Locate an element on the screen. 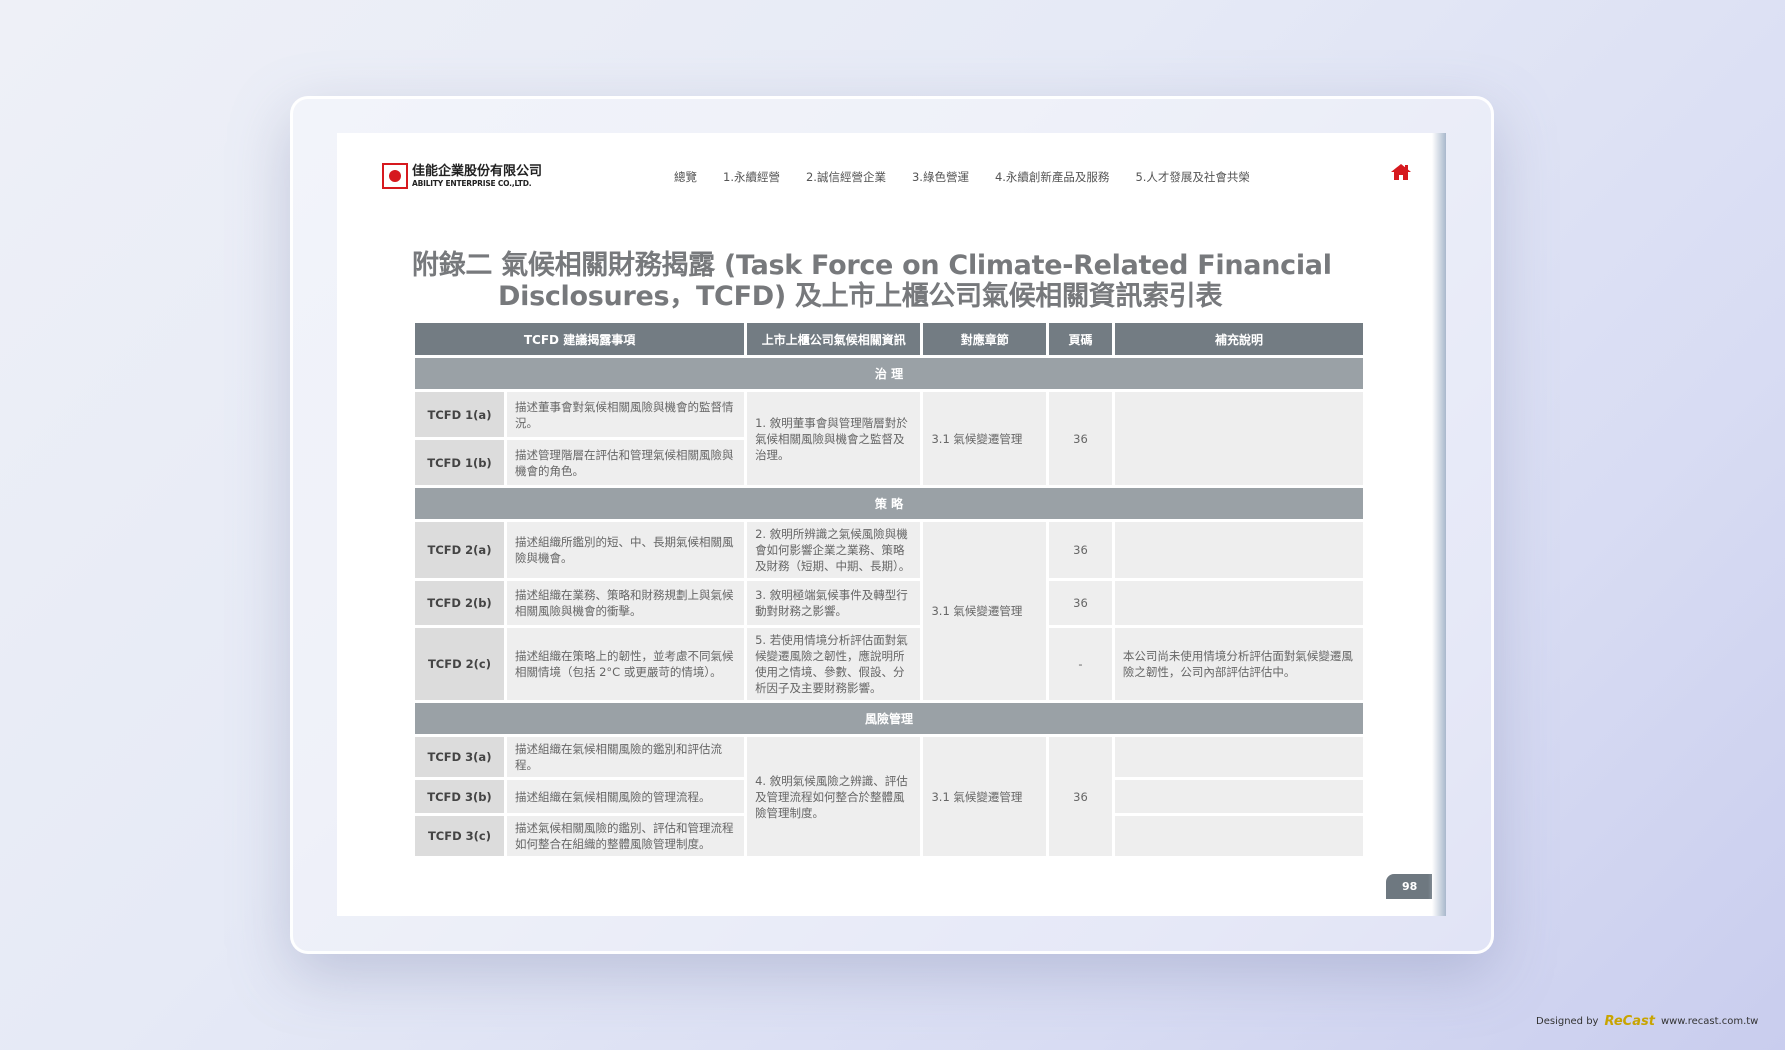  nav-item: 2.誠信經營企業 is located at coordinates (846, 177).